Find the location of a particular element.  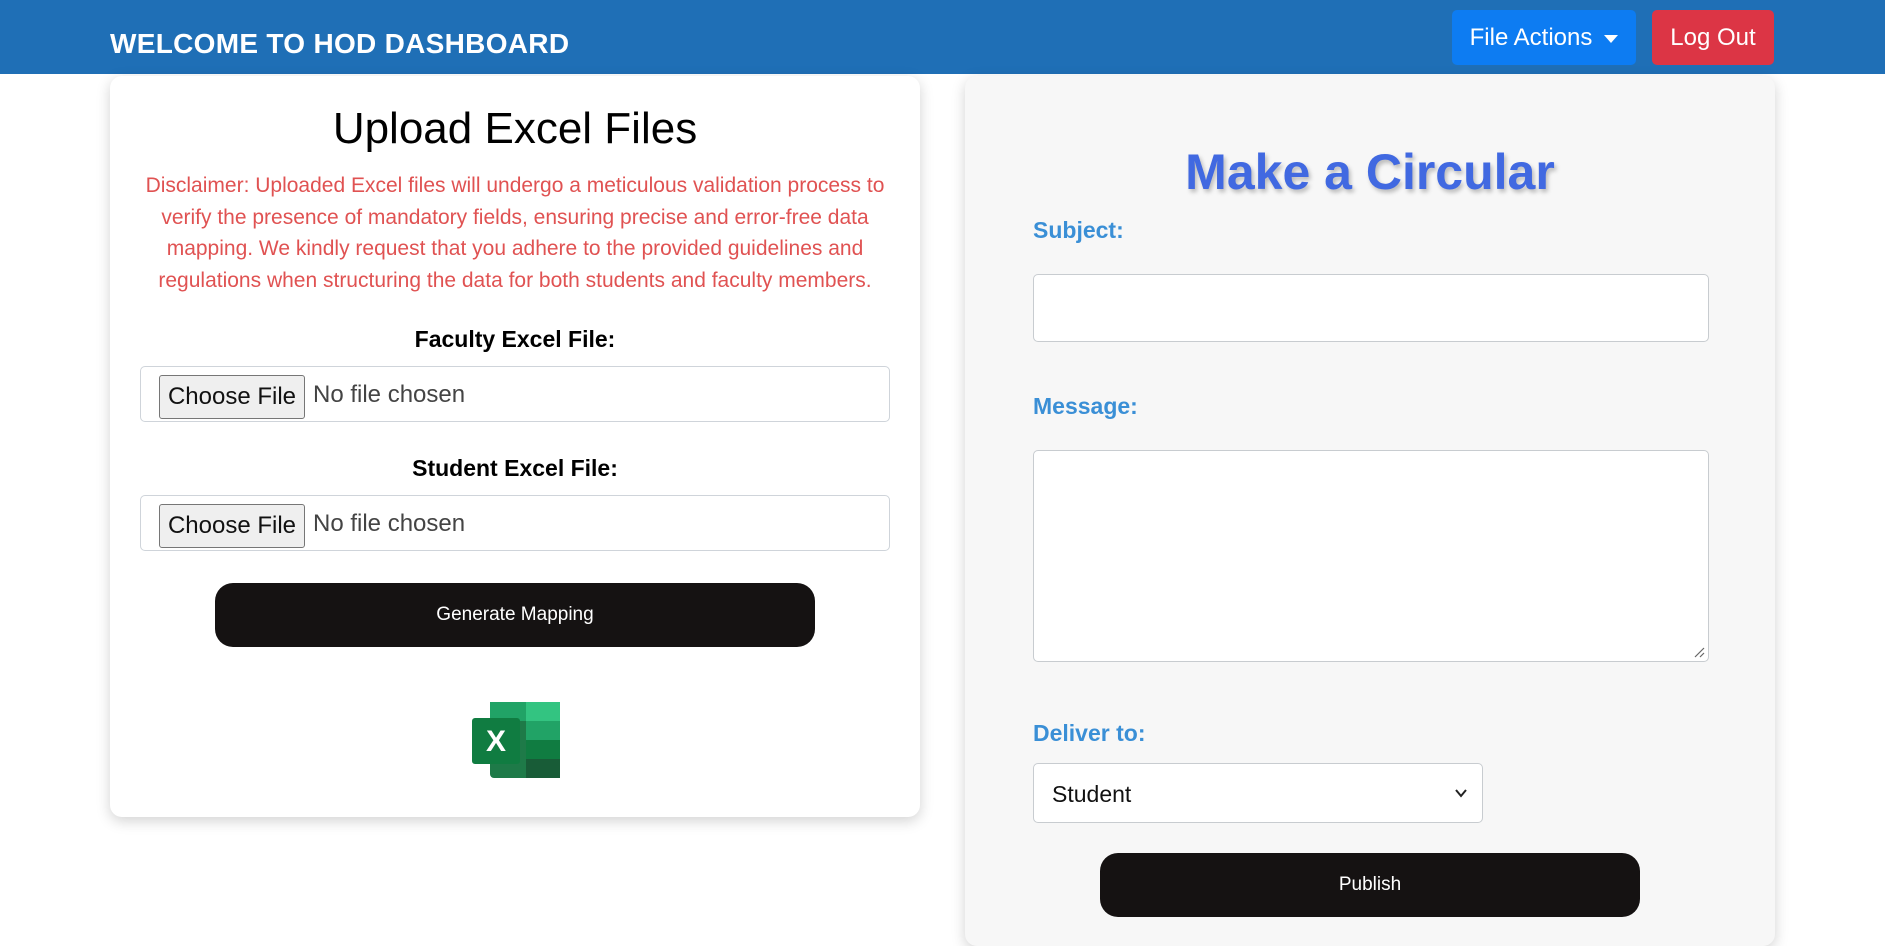

caret-down-icon is located at coordinates (1611, 38).